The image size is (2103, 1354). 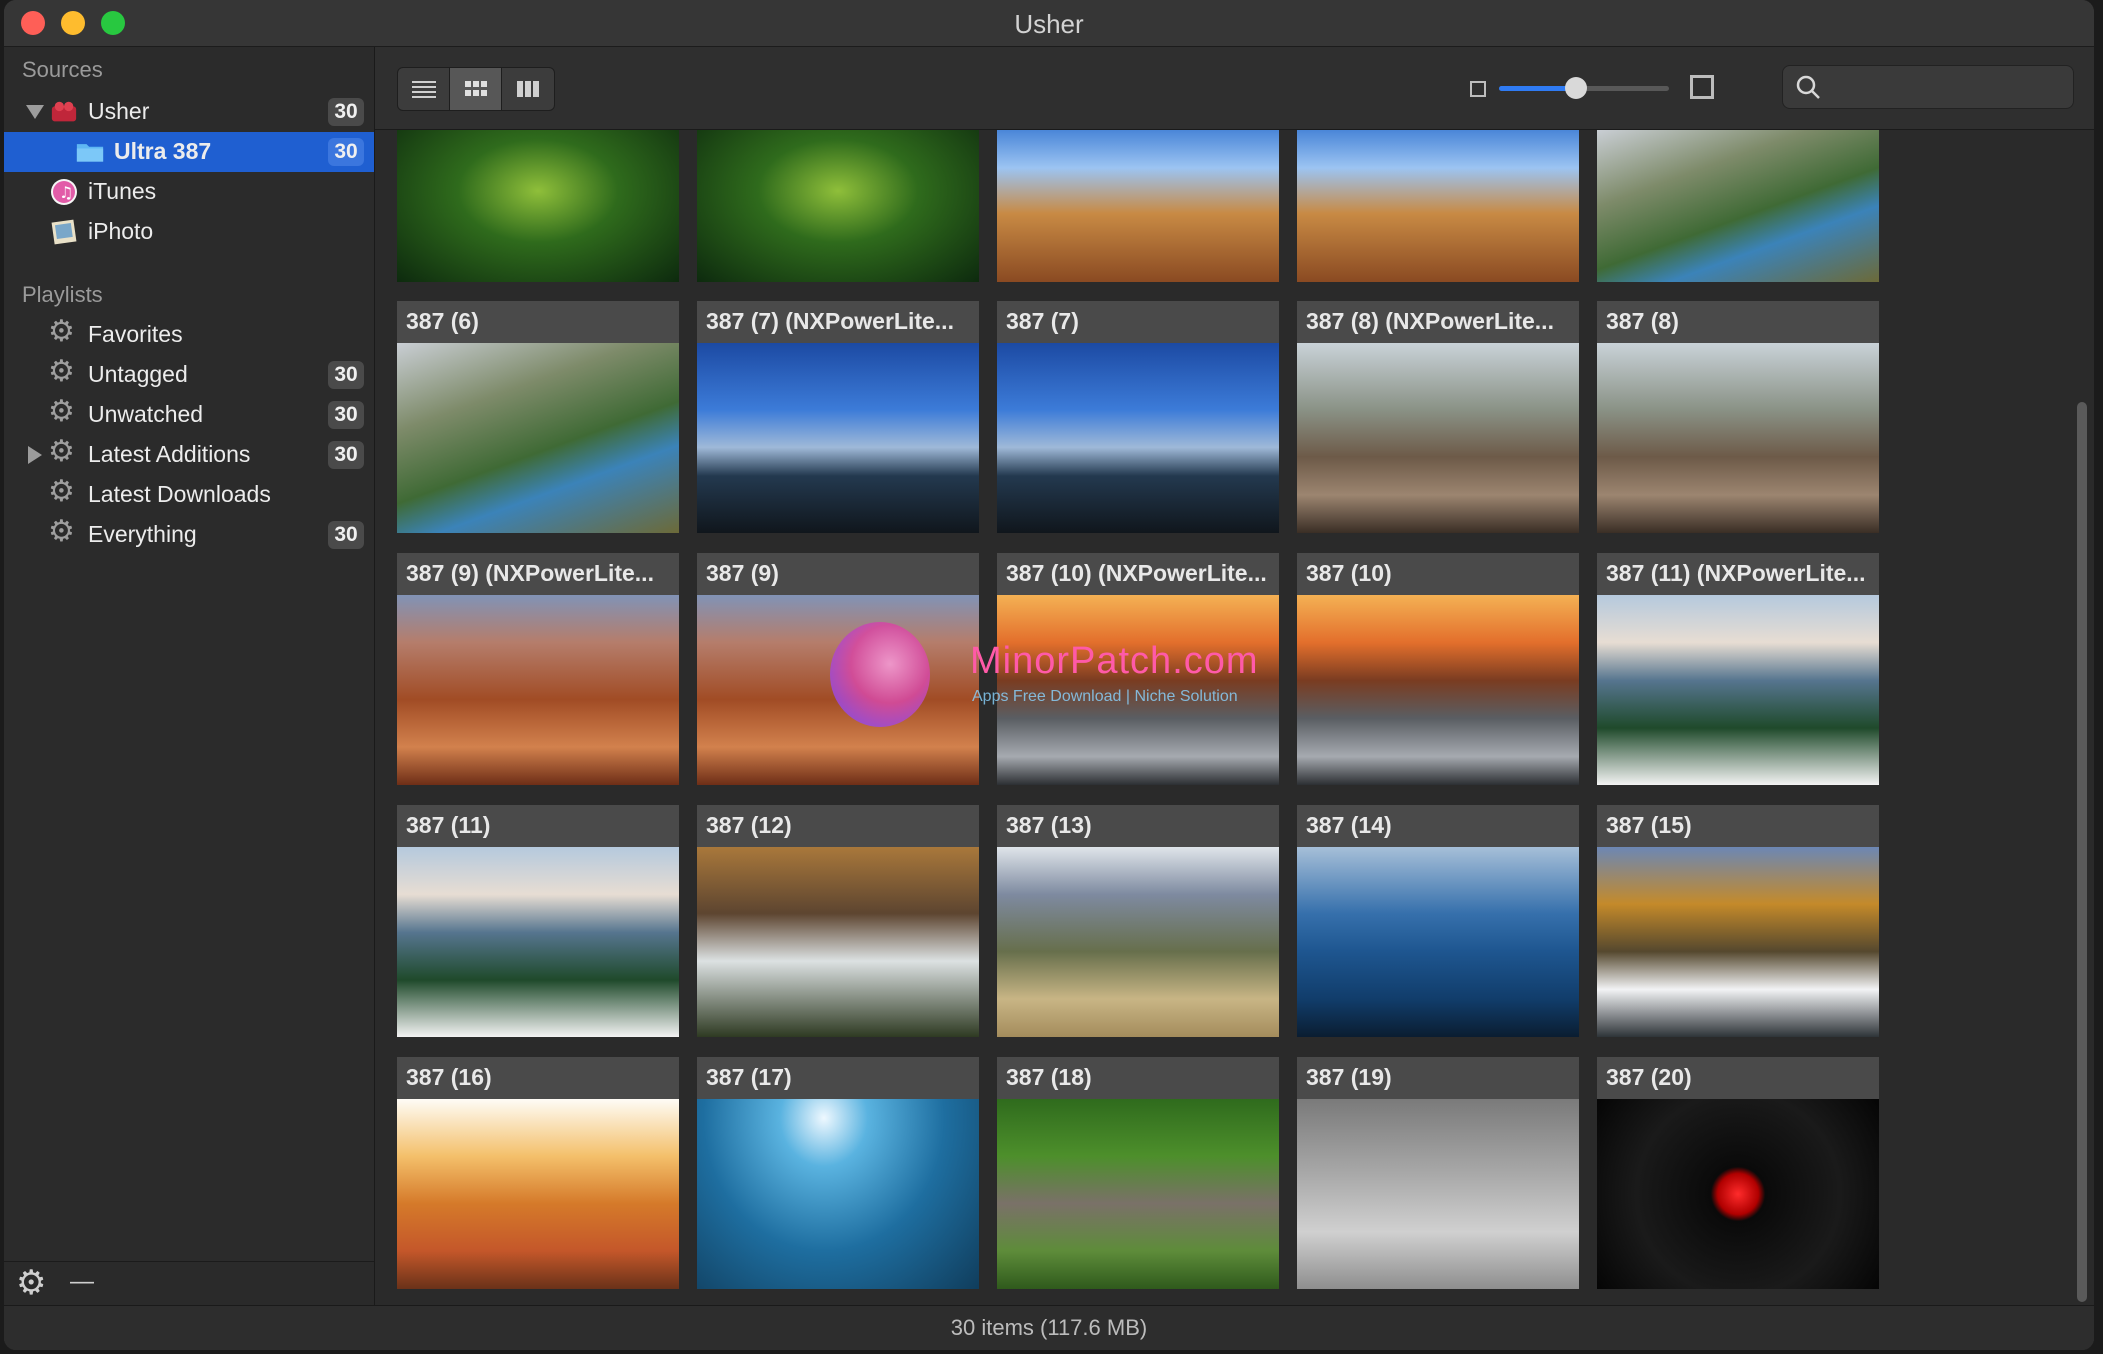 What do you see at coordinates (31, 1283) in the screenshot?
I see `settings-gear-icon: ⚙` at bounding box center [31, 1283].